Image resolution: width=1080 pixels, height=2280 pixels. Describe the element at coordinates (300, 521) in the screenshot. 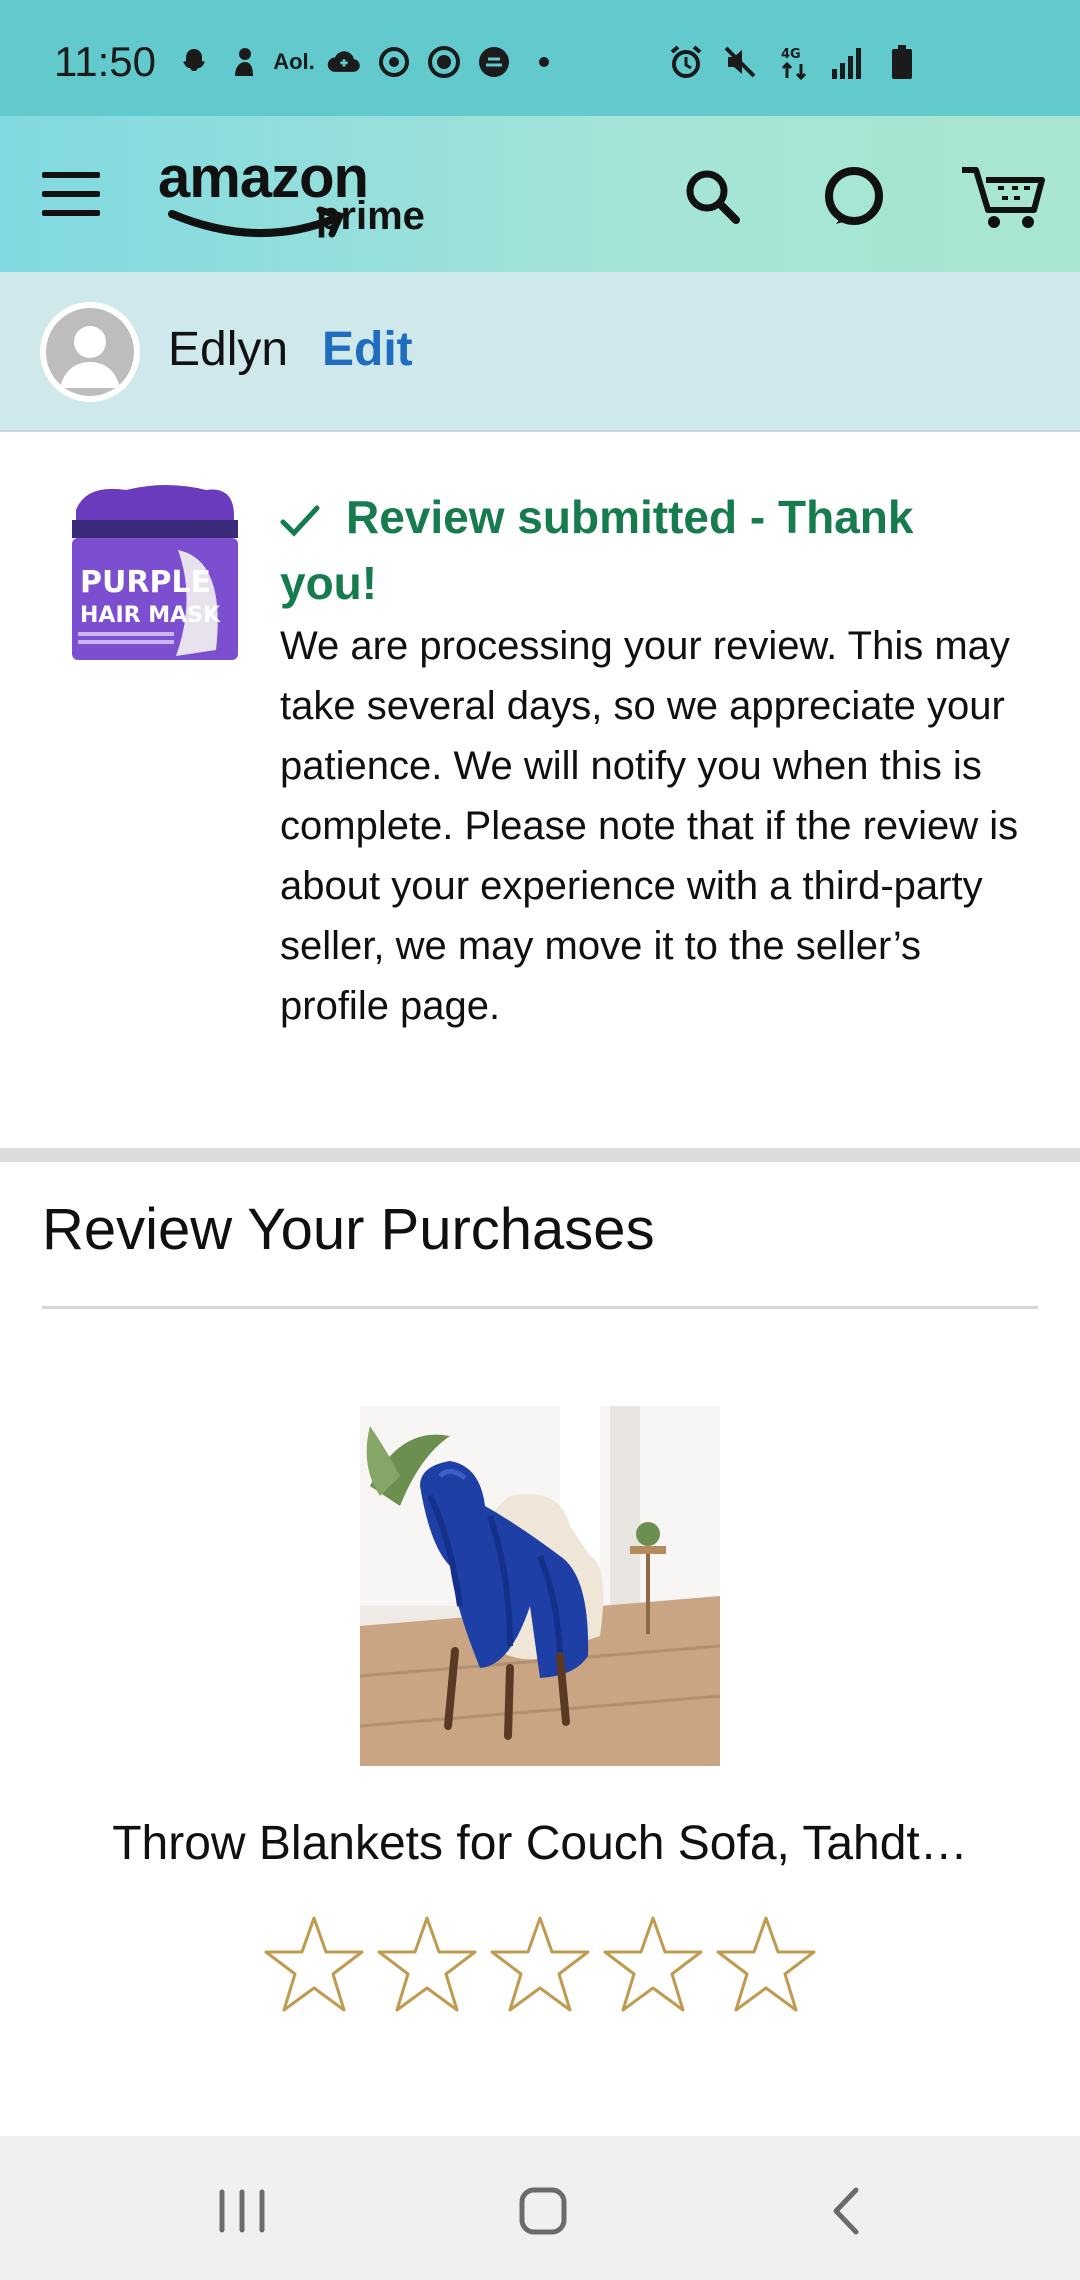

I see `checkmark-icon` at that location.